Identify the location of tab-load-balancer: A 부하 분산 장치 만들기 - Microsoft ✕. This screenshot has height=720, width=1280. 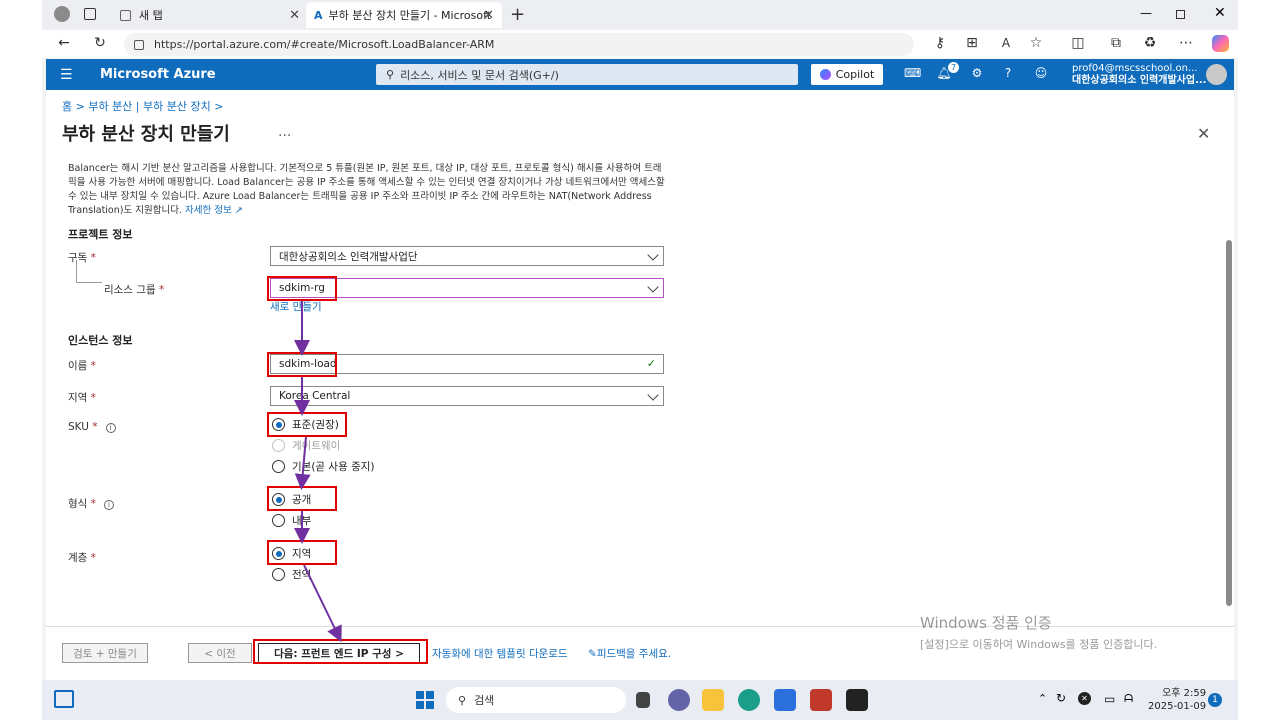
(404, 15).